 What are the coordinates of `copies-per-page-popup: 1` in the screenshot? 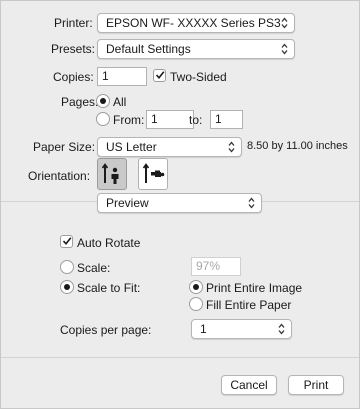 It's located at (241, 329).